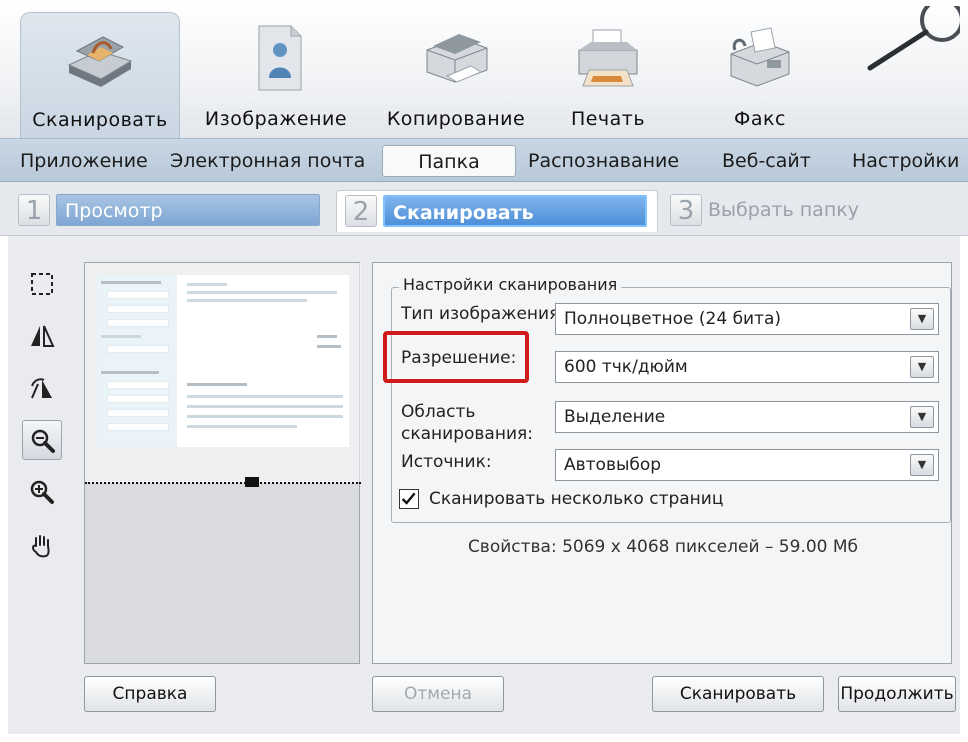 The image size is (968, 742). What do you see at coordinates (280, 58) in the screenshot?
I see `image-document-icon` at bounding box center [280, 58].